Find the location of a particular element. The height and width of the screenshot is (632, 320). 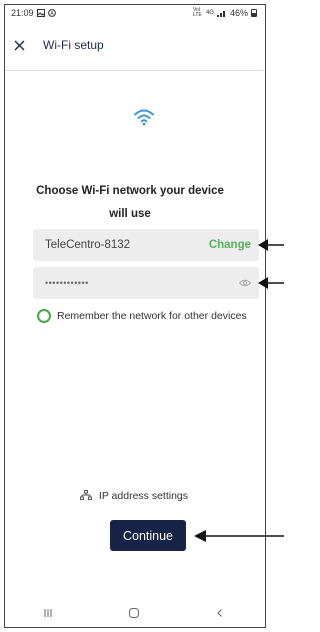

continue-button: Continue is located at coordinates (148, 535).